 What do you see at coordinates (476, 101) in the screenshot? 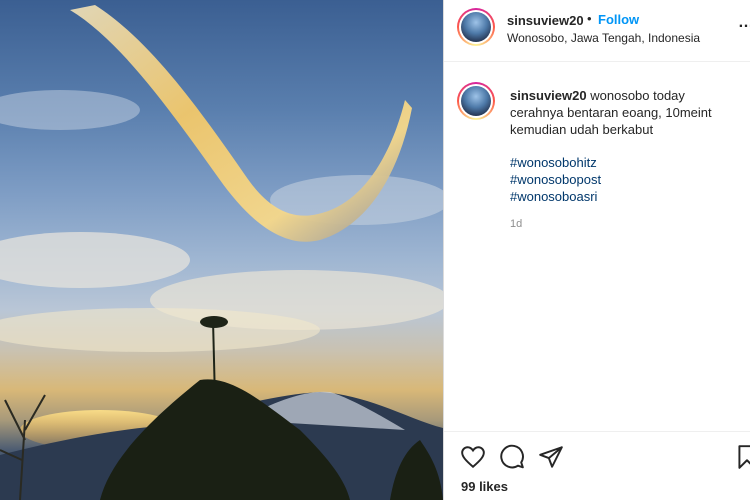
I see `caption-avatar` at bounding box center [476, 101].